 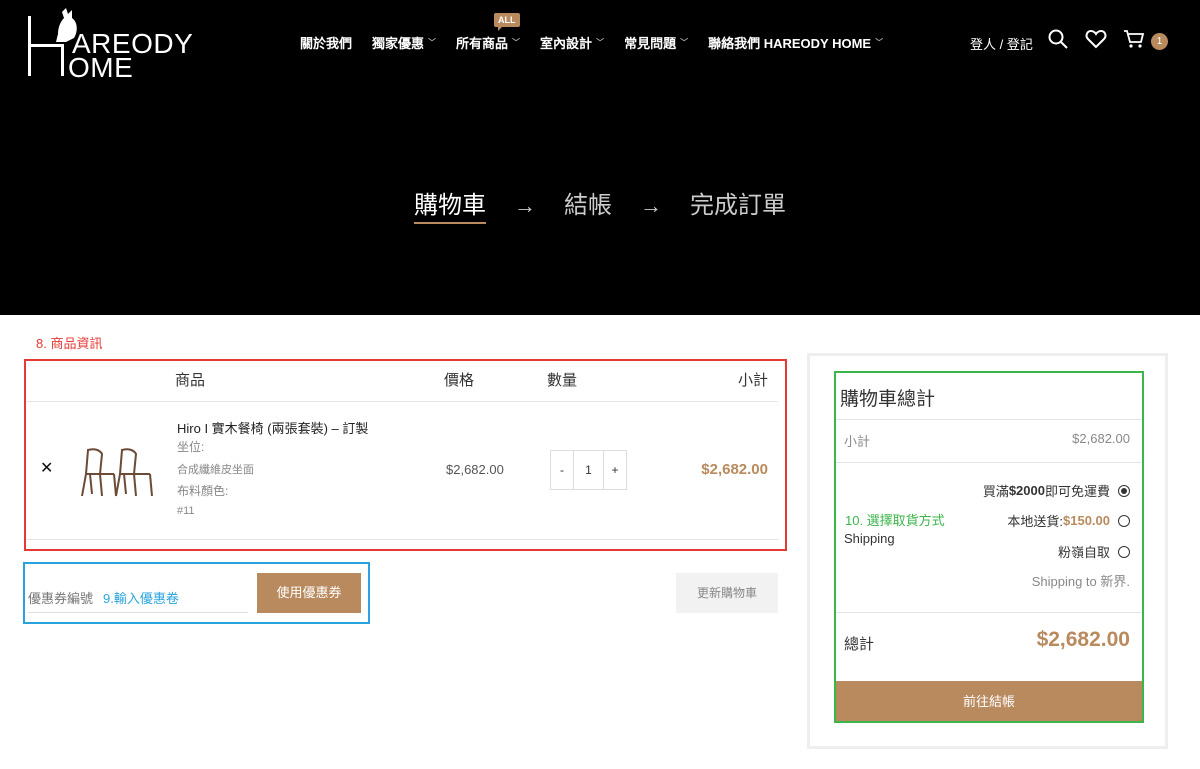 I want to click on nav-item-offers: 獨家優惠 ﹀, so click(x=404, y=42).